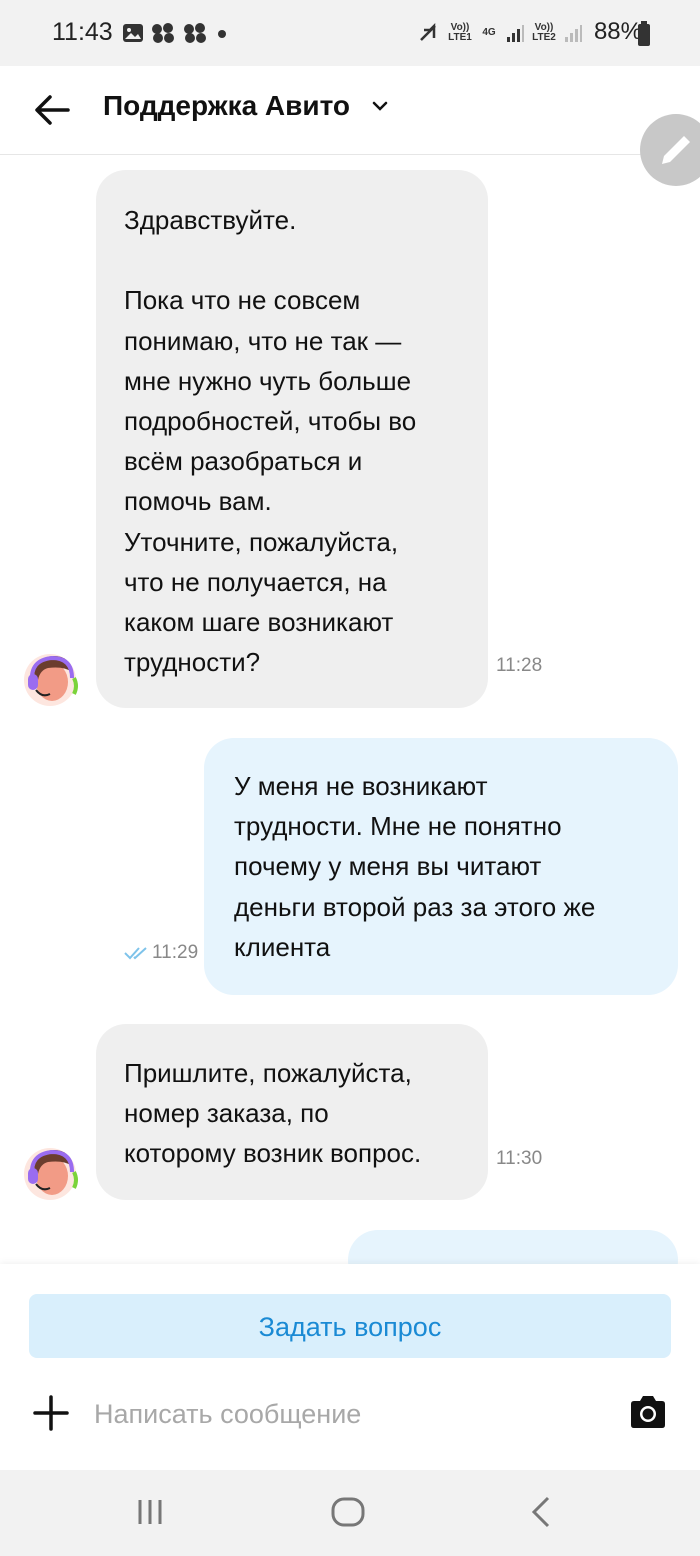 Image resolution: width=700 pixels, height=1556 pixels. Describe the element at coordinates (644, 33) in the screenshot. I see `battery-icon` at that location.